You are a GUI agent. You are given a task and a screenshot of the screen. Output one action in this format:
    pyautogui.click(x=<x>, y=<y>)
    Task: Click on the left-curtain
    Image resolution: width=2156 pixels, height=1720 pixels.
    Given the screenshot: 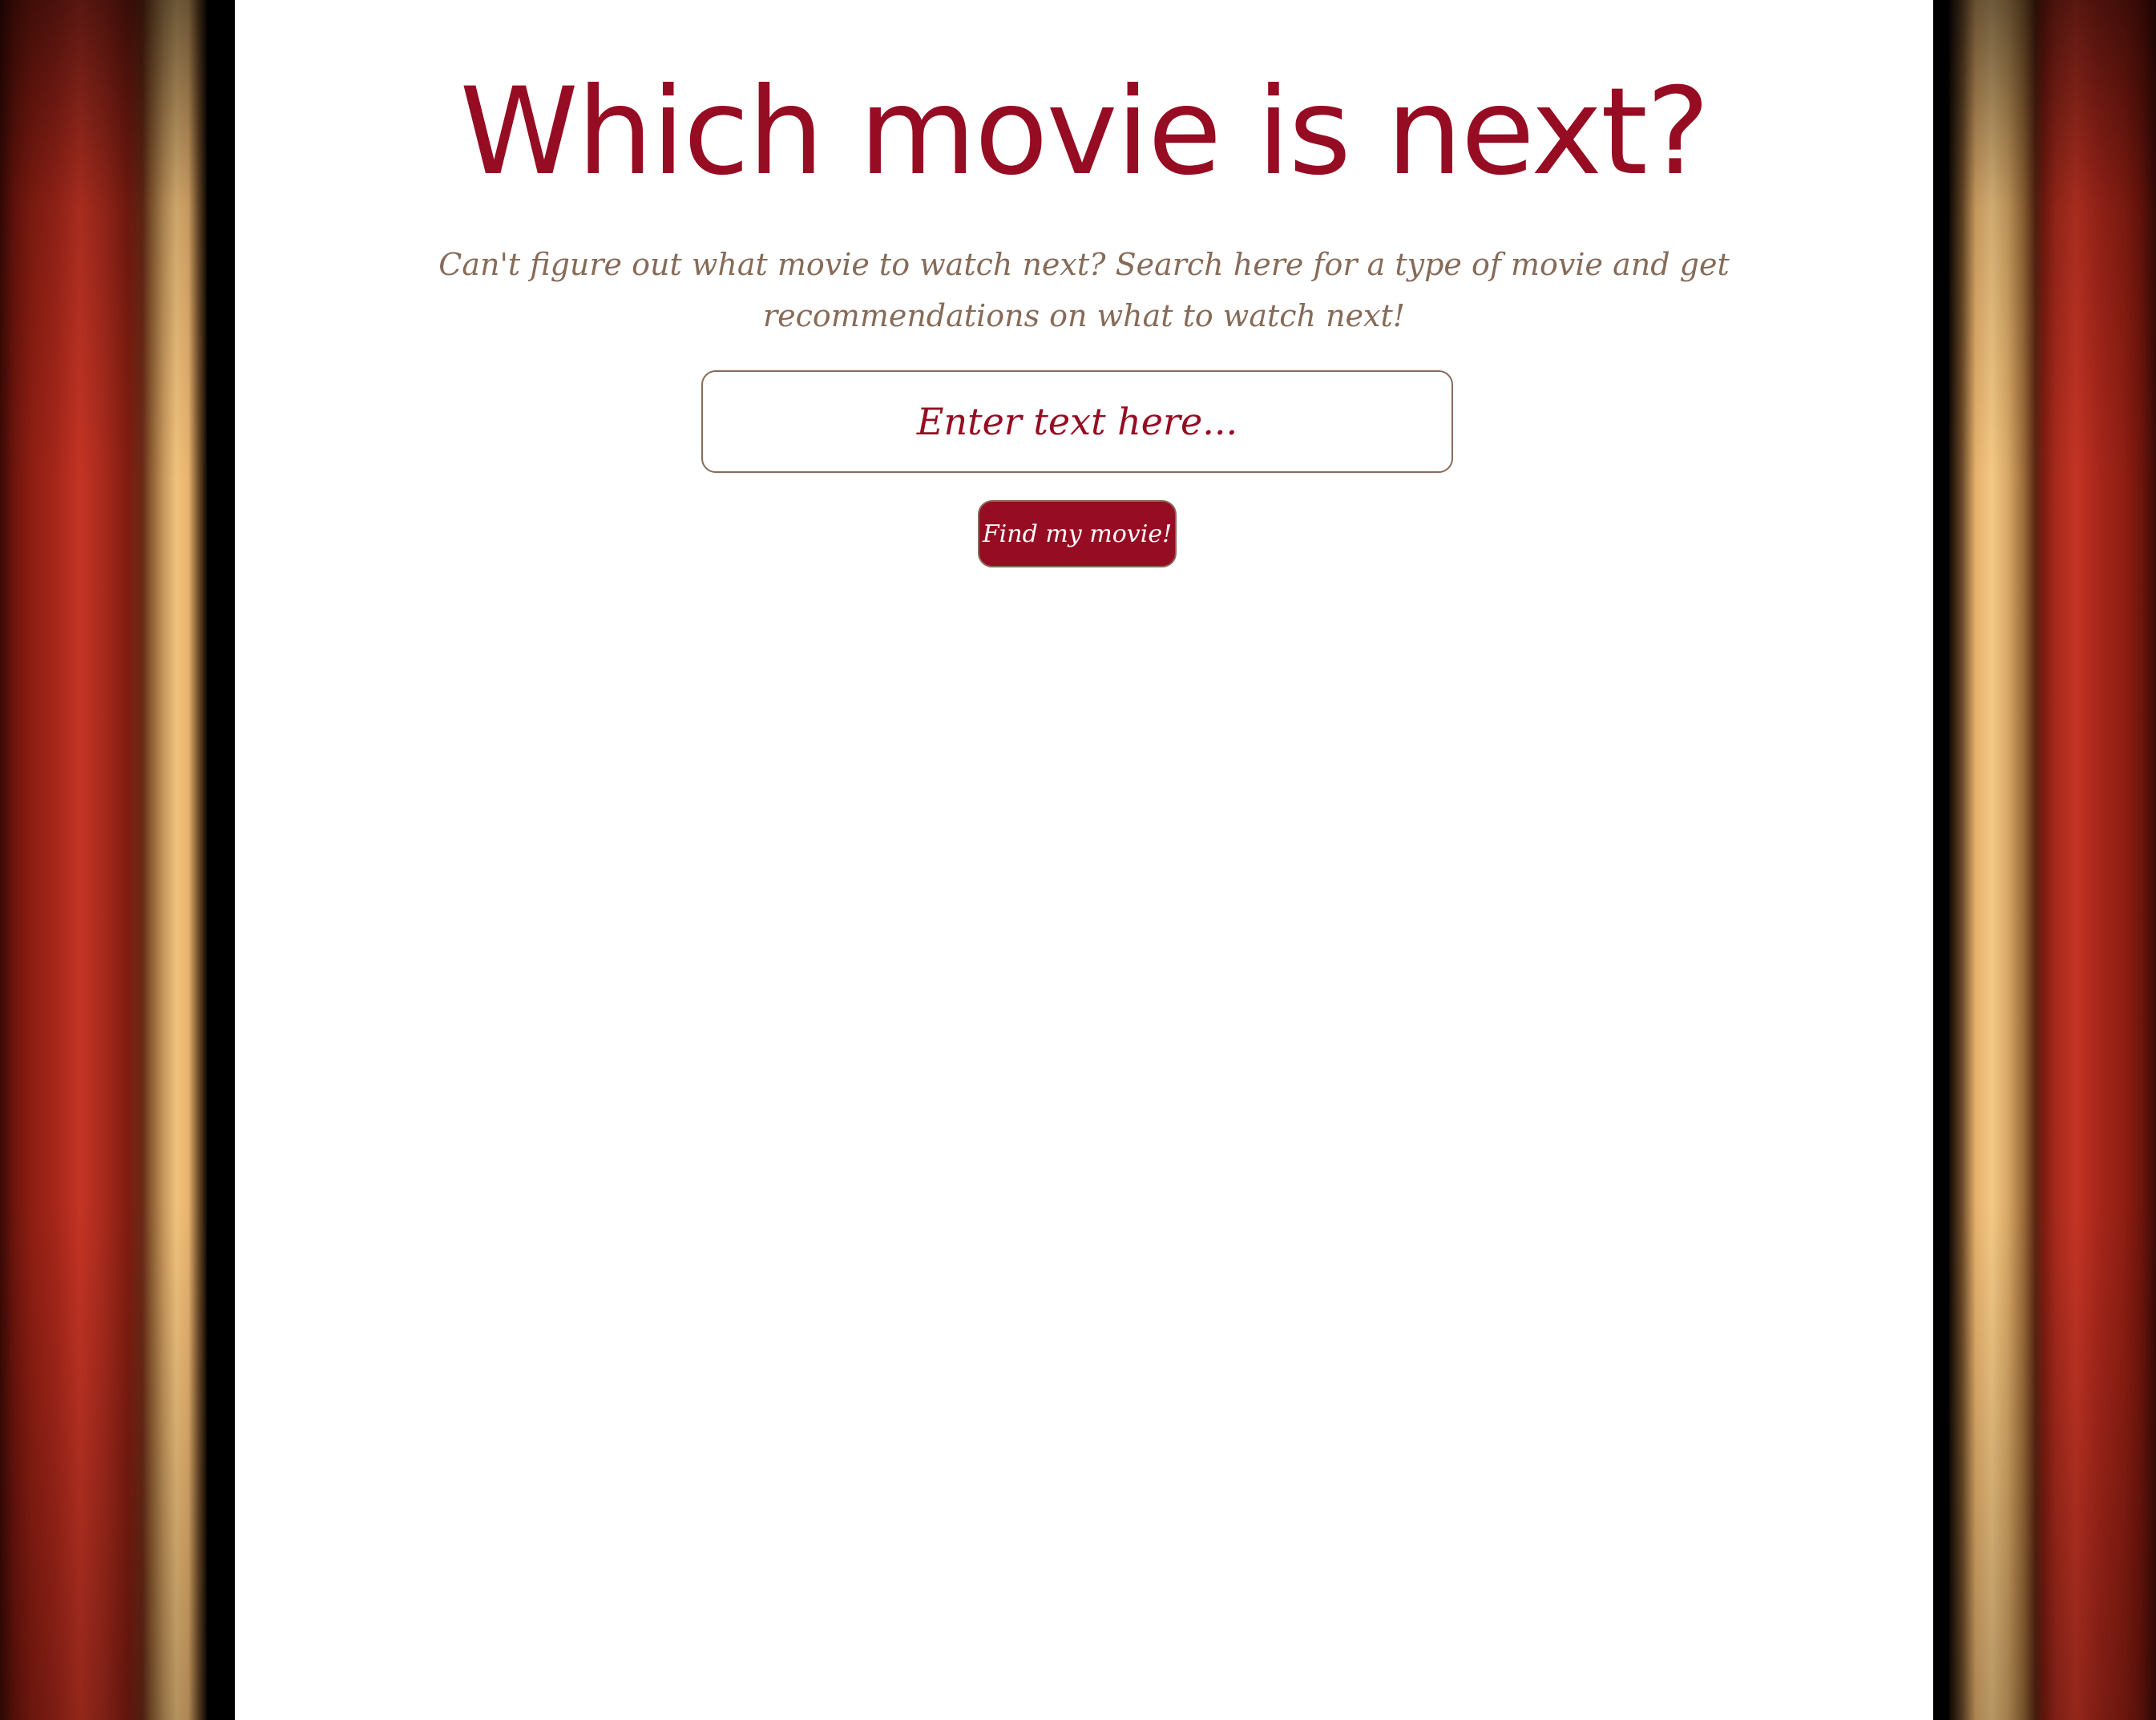 What is the action you would take?
    pyautogui.click(x=103, y=860)
    